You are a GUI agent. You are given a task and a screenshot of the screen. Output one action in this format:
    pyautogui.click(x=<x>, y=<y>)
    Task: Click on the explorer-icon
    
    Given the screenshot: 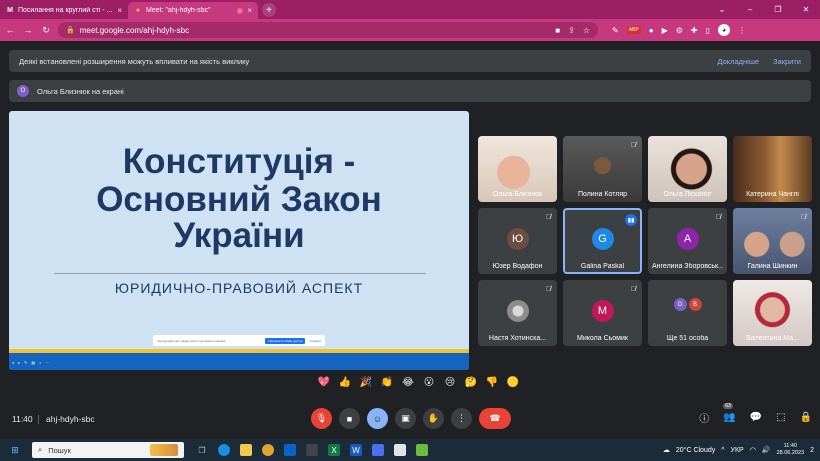 What is the action you would take?
    pyautogui.click(x=246, y=450)
    